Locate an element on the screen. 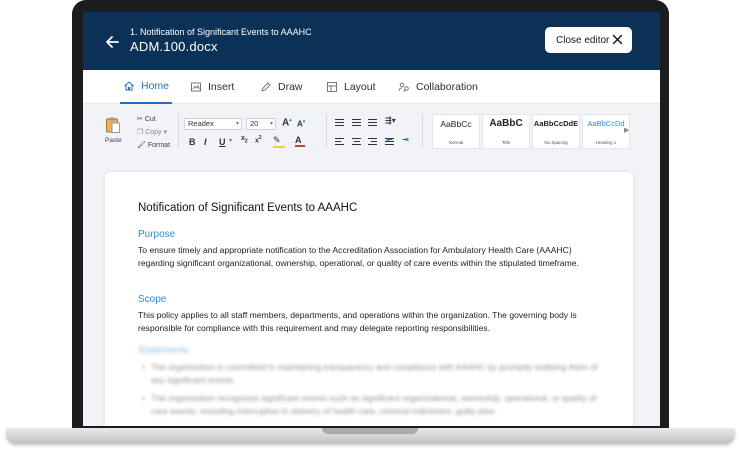  style-heading-1: AaBbCcDd Heading 1 is located at coordinates (606, 131).